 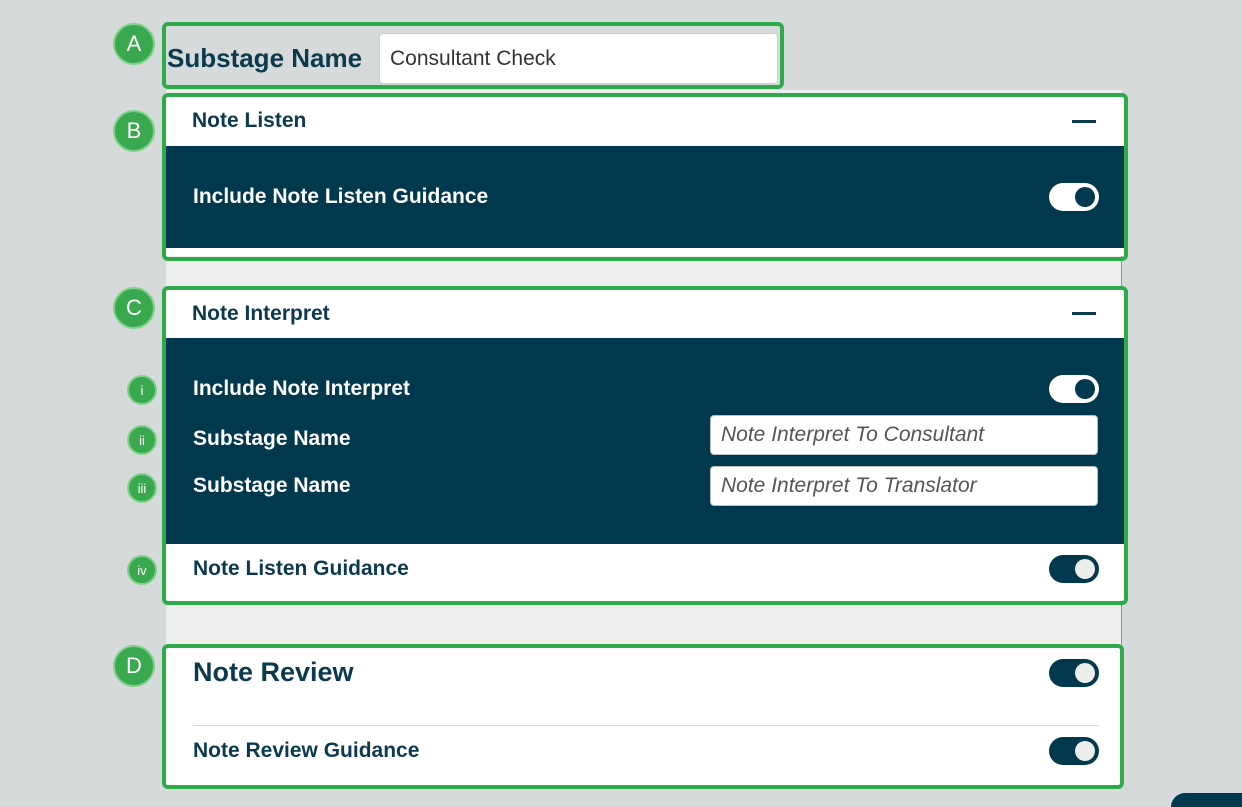 What do you see at coordinates (853, 434) in the screenshot?
I see `interpret-consultant-placeholder: Note Interpret To Consultant` at bounding box center [853, 434].